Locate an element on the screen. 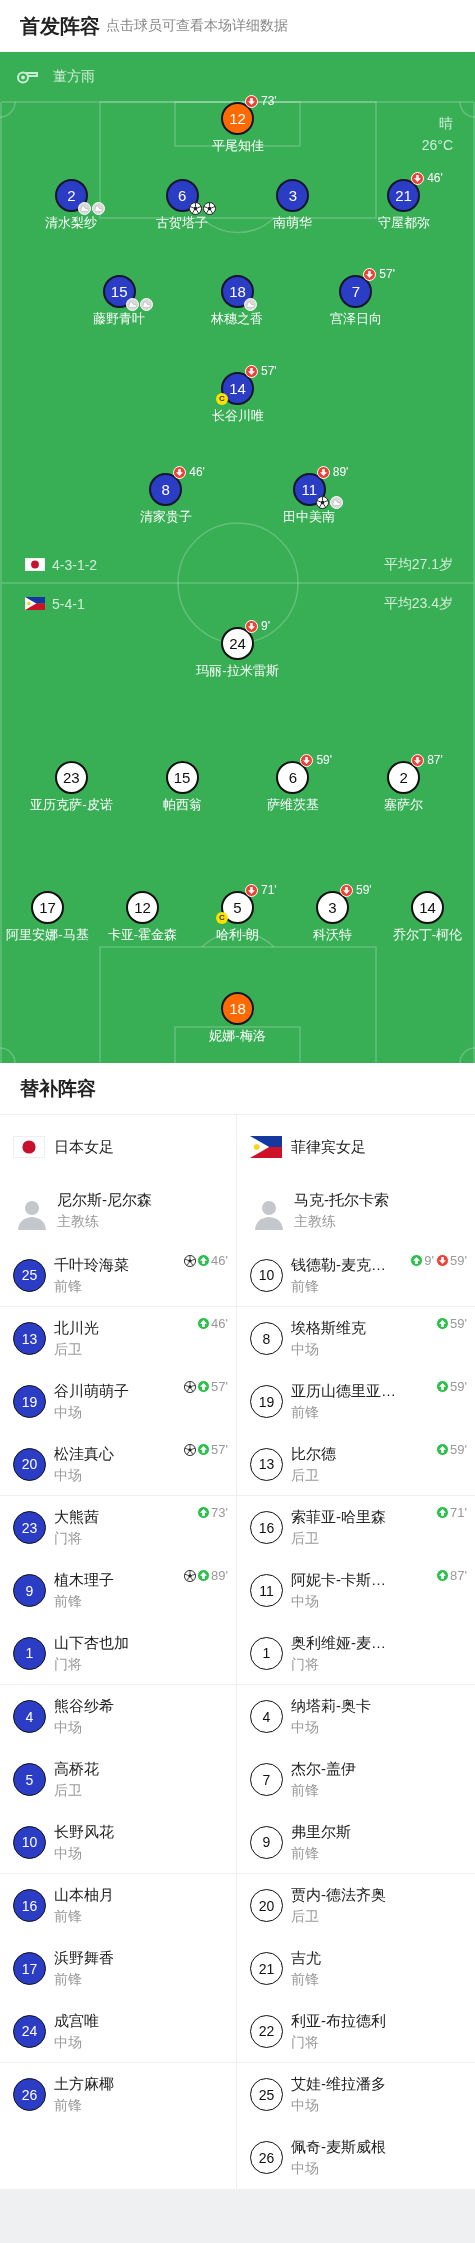 The image size is (475, 2243). jersey-number: 24 is located at coordinates (29, 2031).